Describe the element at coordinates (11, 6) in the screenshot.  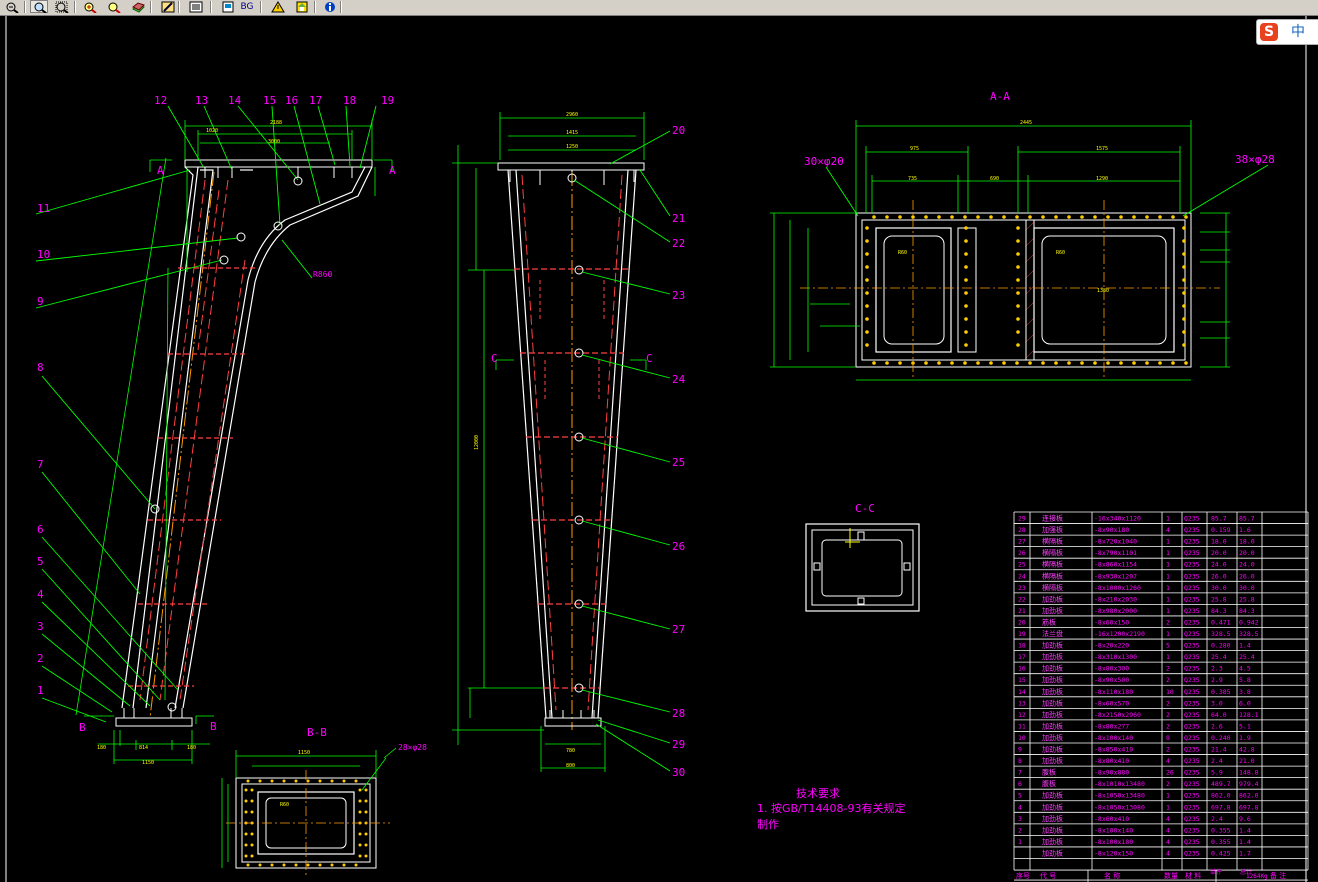
I see `zoom-out-icon` at that location.